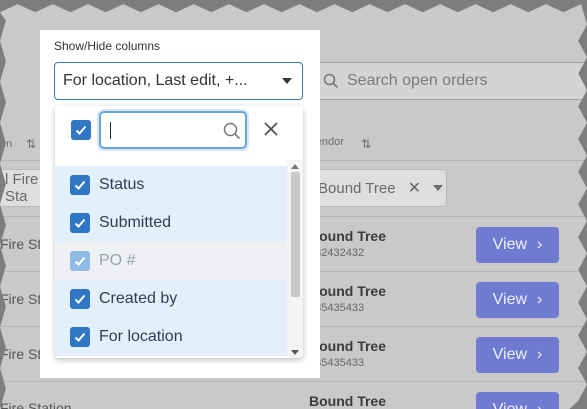  What do you see at coordinates (271, 129) in the screenshot?
I see `close-icon` at bounding box center [271, 129].